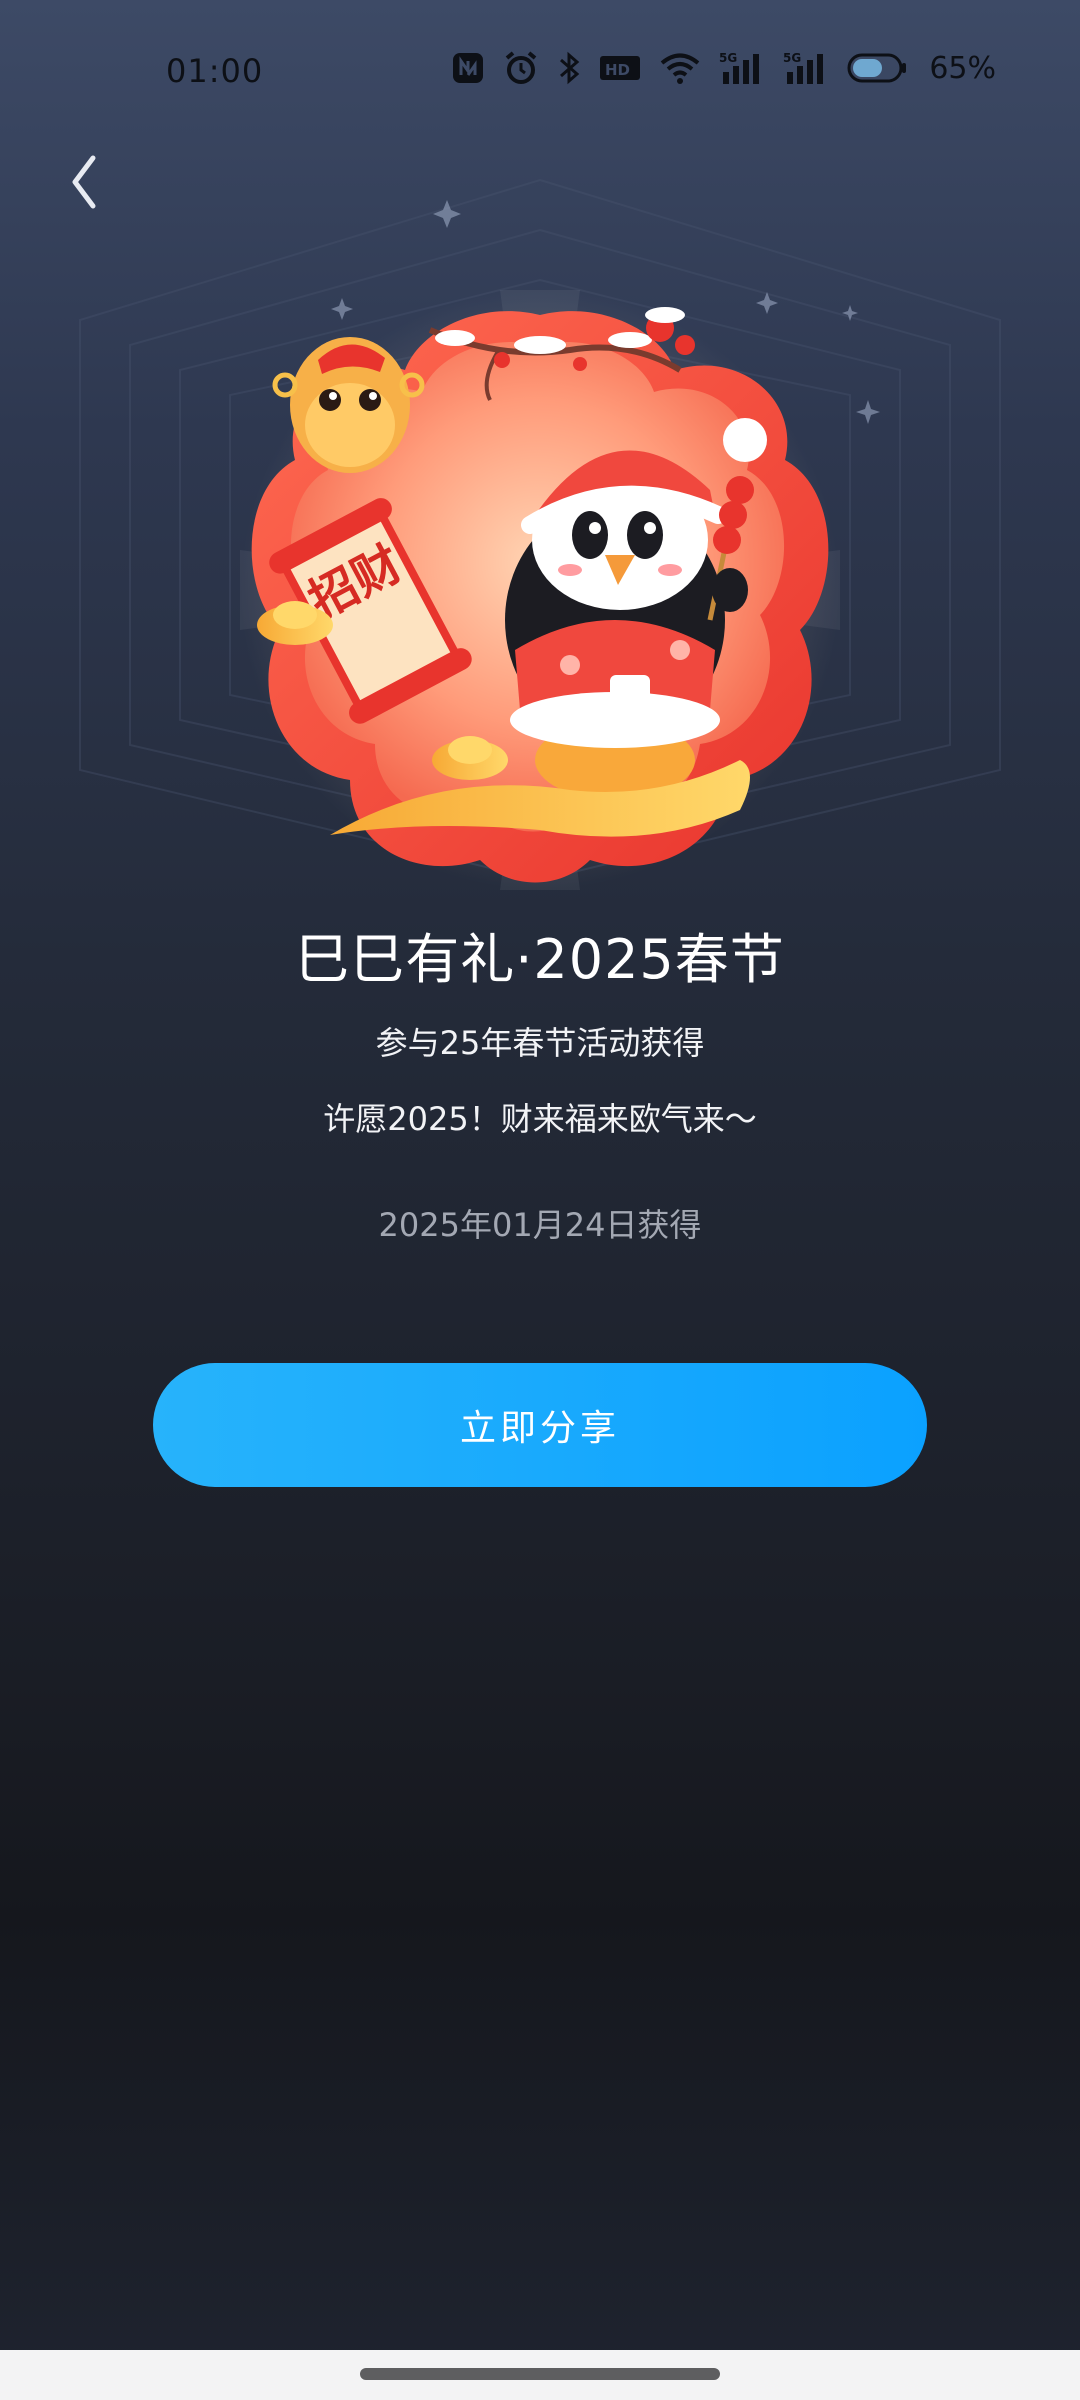 This screenshot has height=2400, width=1080. What do you see at coordinates (877, 68) in the screenshot?
I see `battery-icon` at bounding box center [877, 68].